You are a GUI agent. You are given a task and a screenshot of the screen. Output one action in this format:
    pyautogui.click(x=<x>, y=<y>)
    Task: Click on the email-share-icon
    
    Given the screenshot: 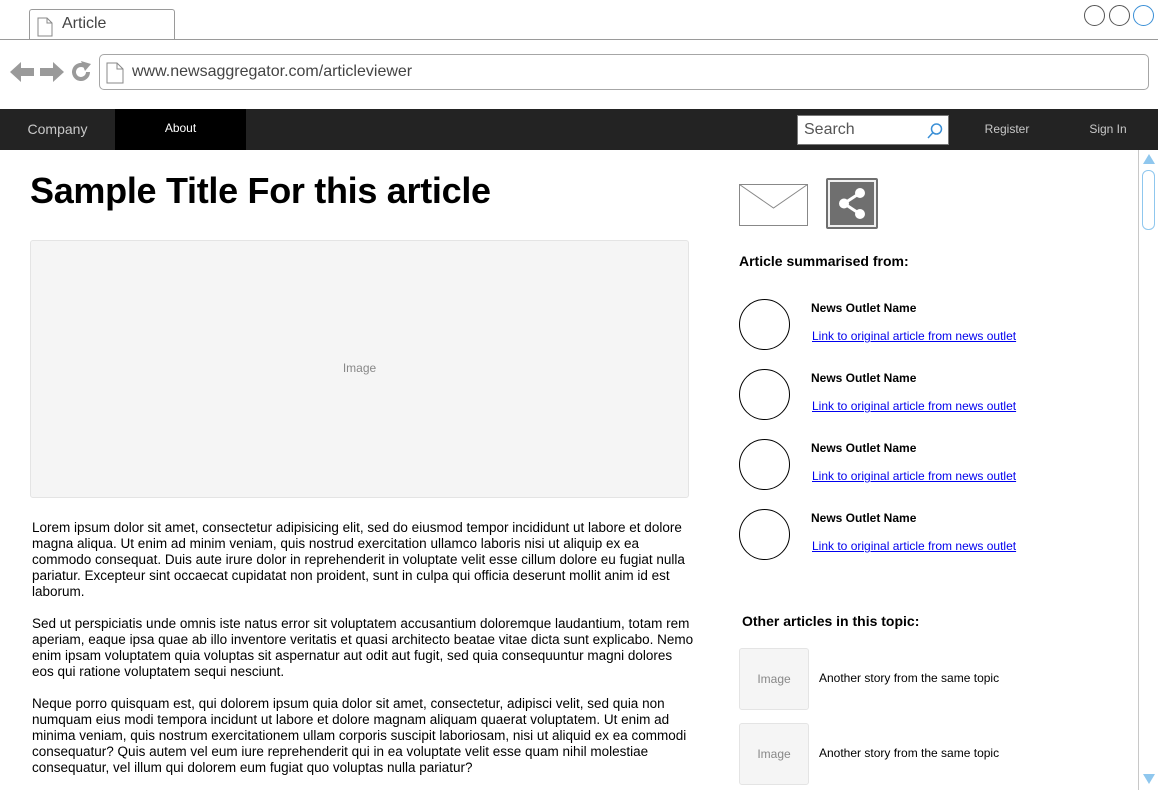 What is the action you would take?
    pyautogui.click(x=773, y=207)
    